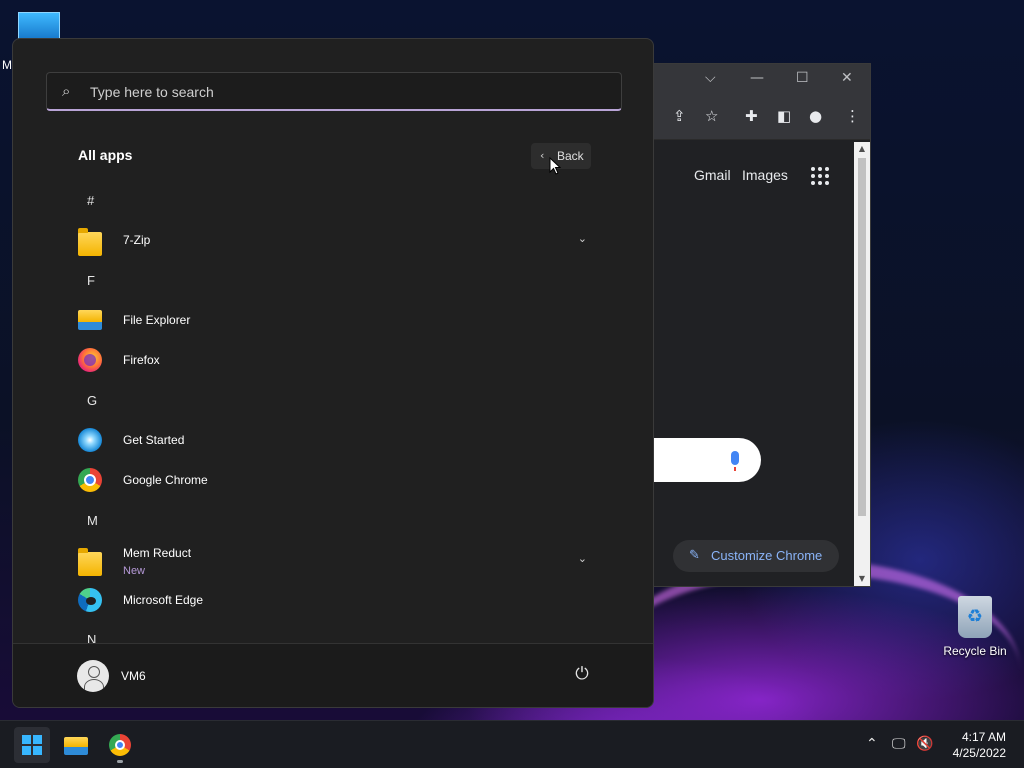 The image size is (1024, 768). Describe the element at coordinates (712, 175) in the screenshot. I see `gmail-link: Gmail` at that location.